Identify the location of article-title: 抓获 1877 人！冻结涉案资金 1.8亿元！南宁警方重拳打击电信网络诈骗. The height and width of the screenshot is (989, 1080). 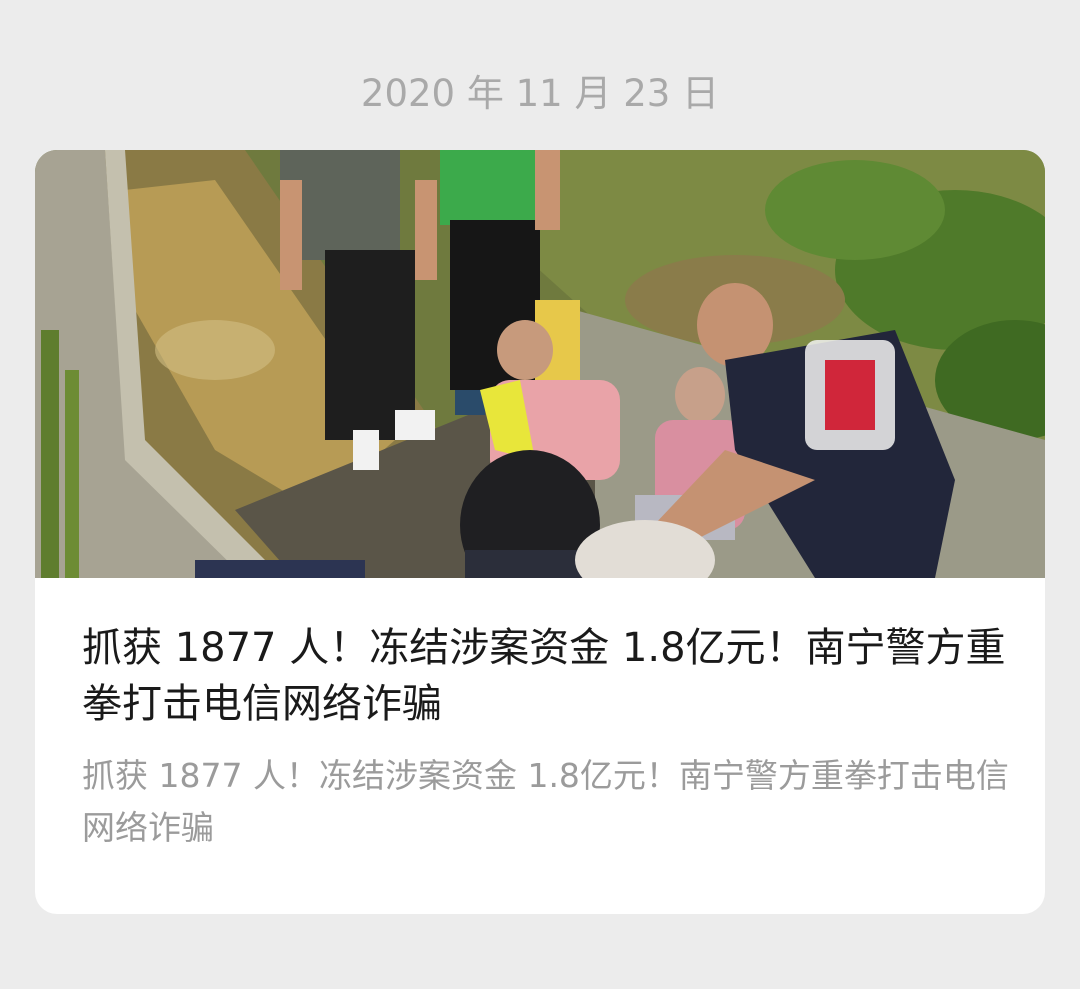
(547, 676).